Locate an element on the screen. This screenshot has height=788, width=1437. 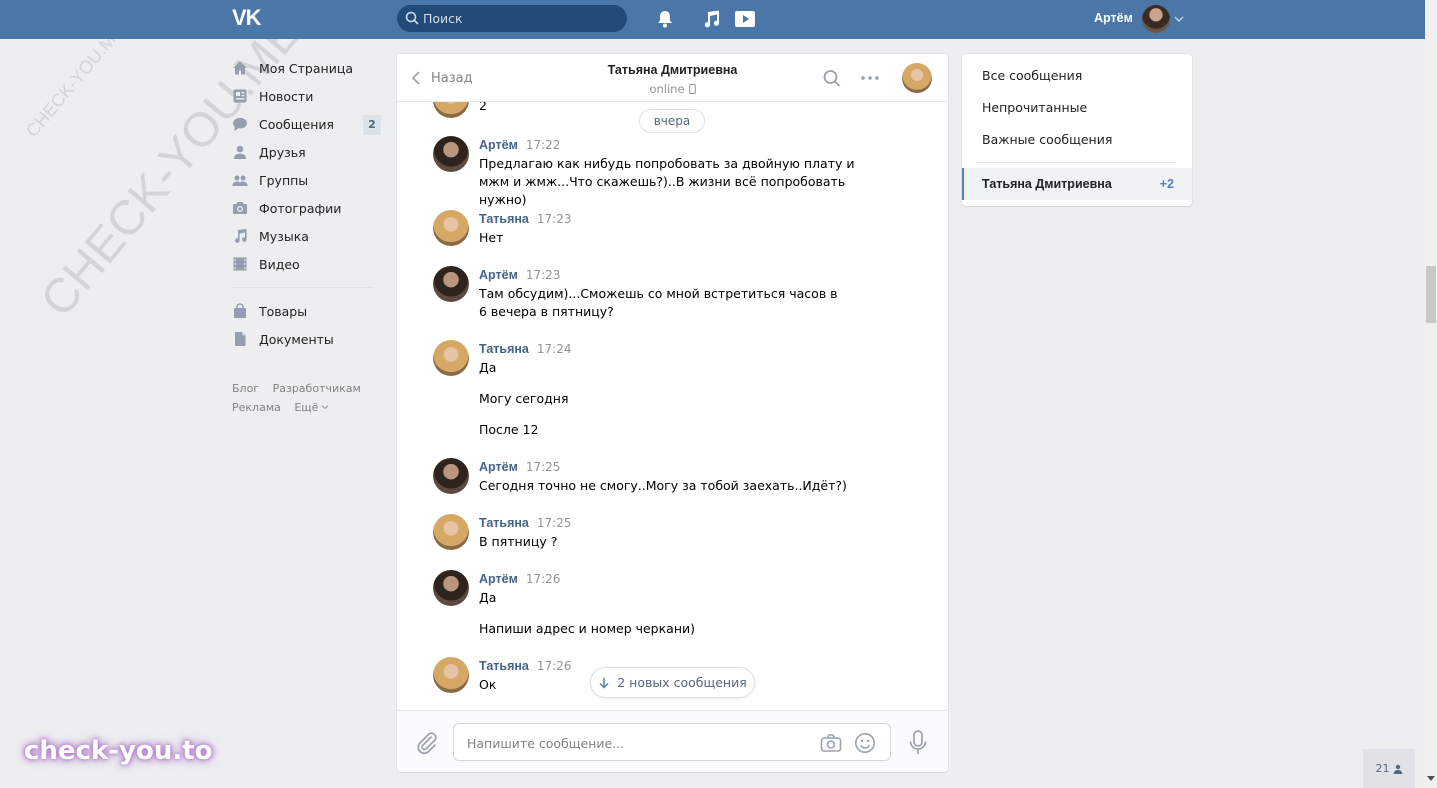
new-messages-button: 2 новых сообщения is located at coordinates (672, 682).